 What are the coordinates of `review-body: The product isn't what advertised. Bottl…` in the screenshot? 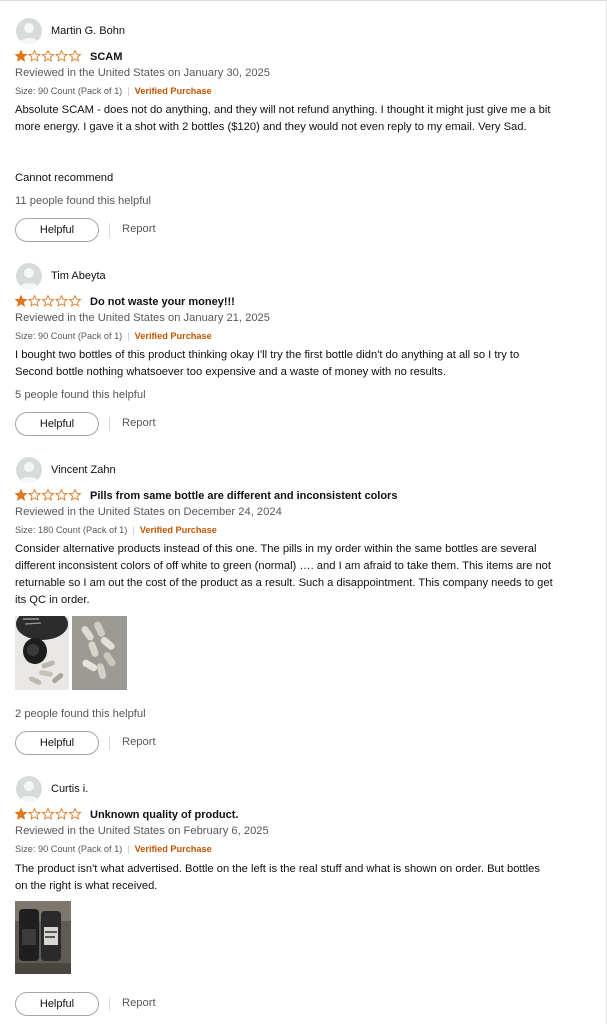 It's located at (277, 877).